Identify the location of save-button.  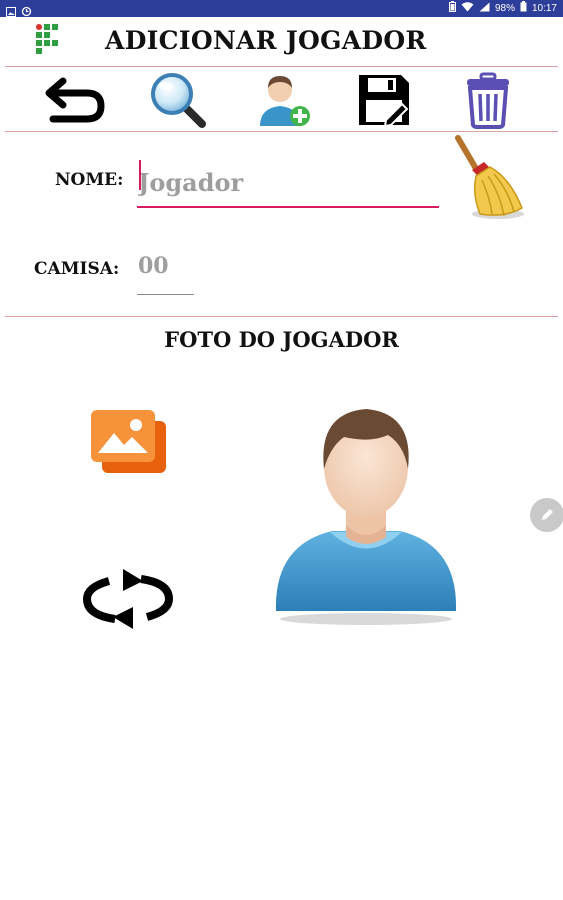
(384, 100).